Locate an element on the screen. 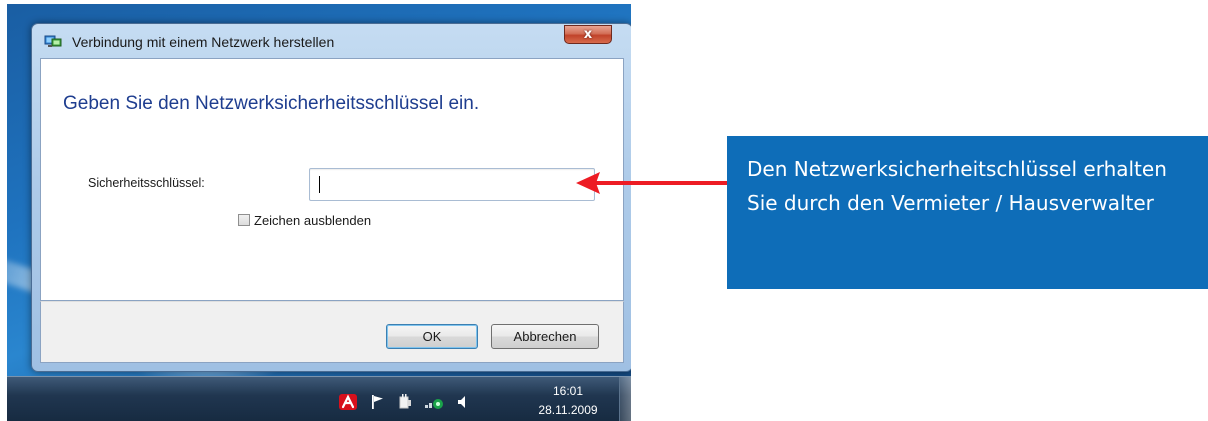 This screenshot has width=1208, height=421. network-tray-icon is located at coordinates (434, 402).